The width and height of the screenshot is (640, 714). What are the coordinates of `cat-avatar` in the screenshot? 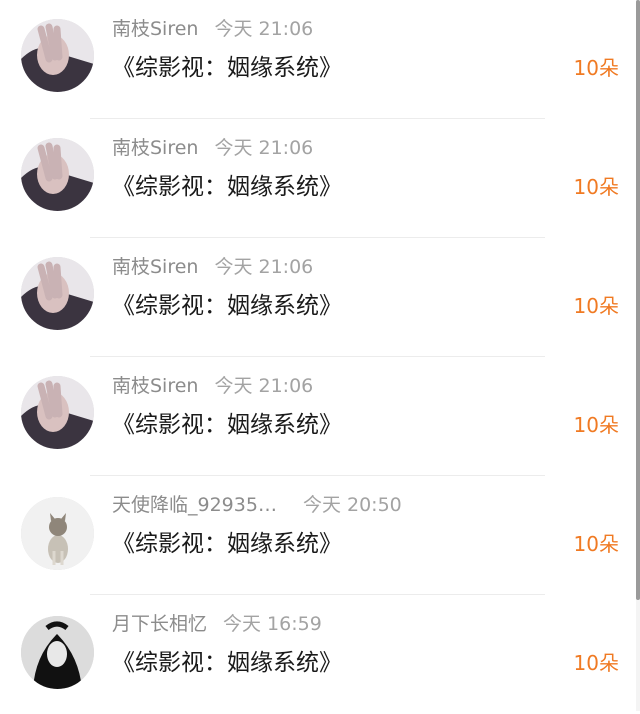 It's located at (57, 533).